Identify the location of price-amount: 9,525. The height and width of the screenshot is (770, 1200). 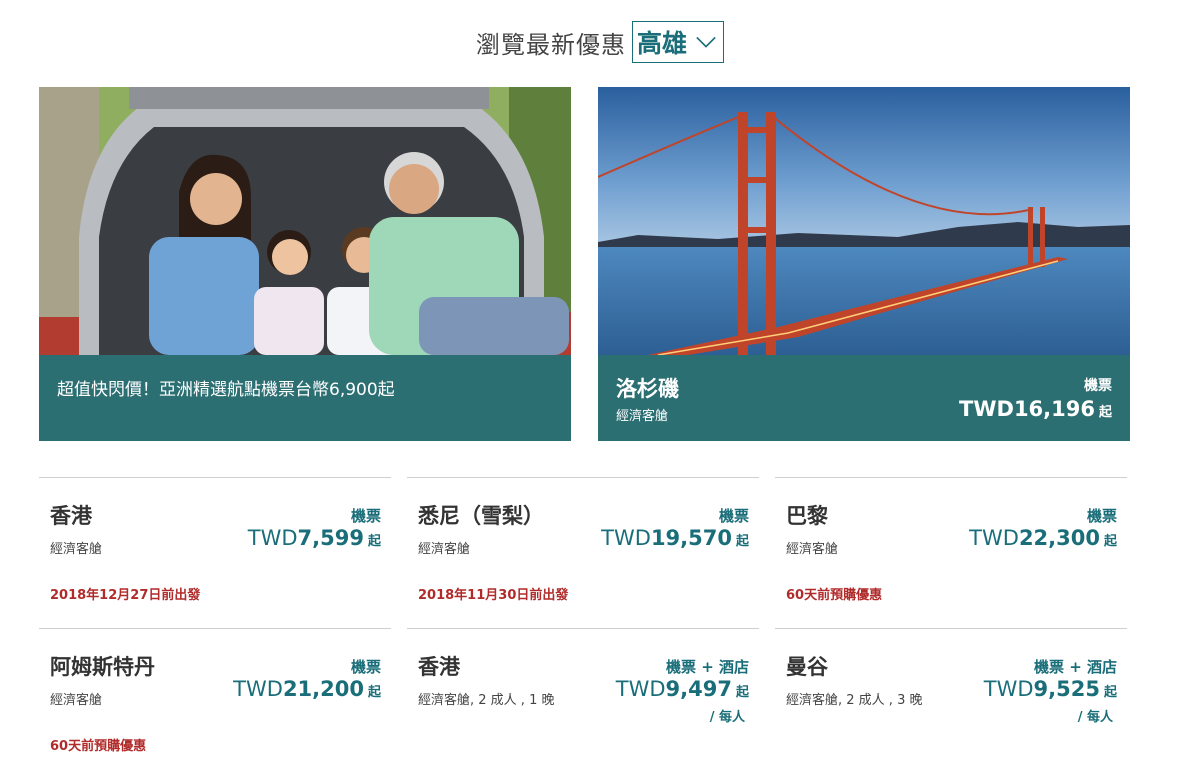
(1066, 689).